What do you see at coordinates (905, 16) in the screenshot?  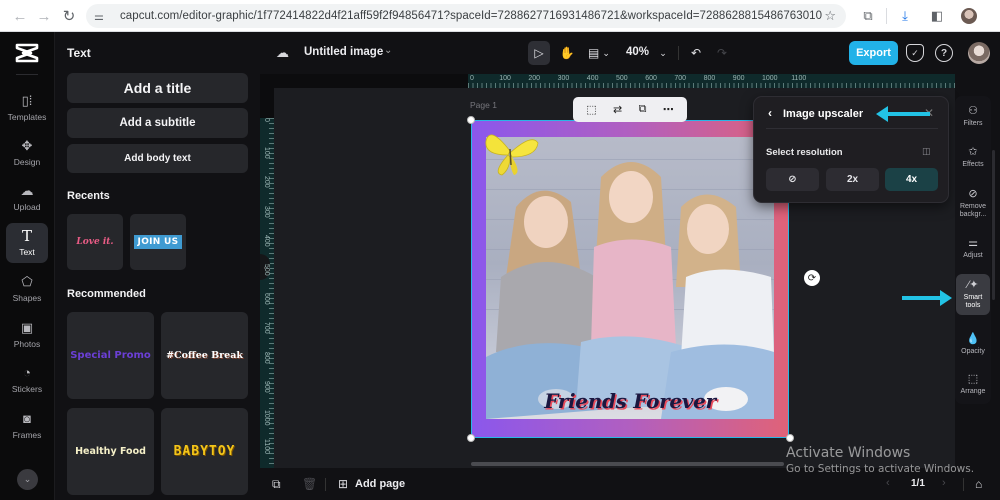 I see `download-icon: ⤓` at bounding box center [905, 16].